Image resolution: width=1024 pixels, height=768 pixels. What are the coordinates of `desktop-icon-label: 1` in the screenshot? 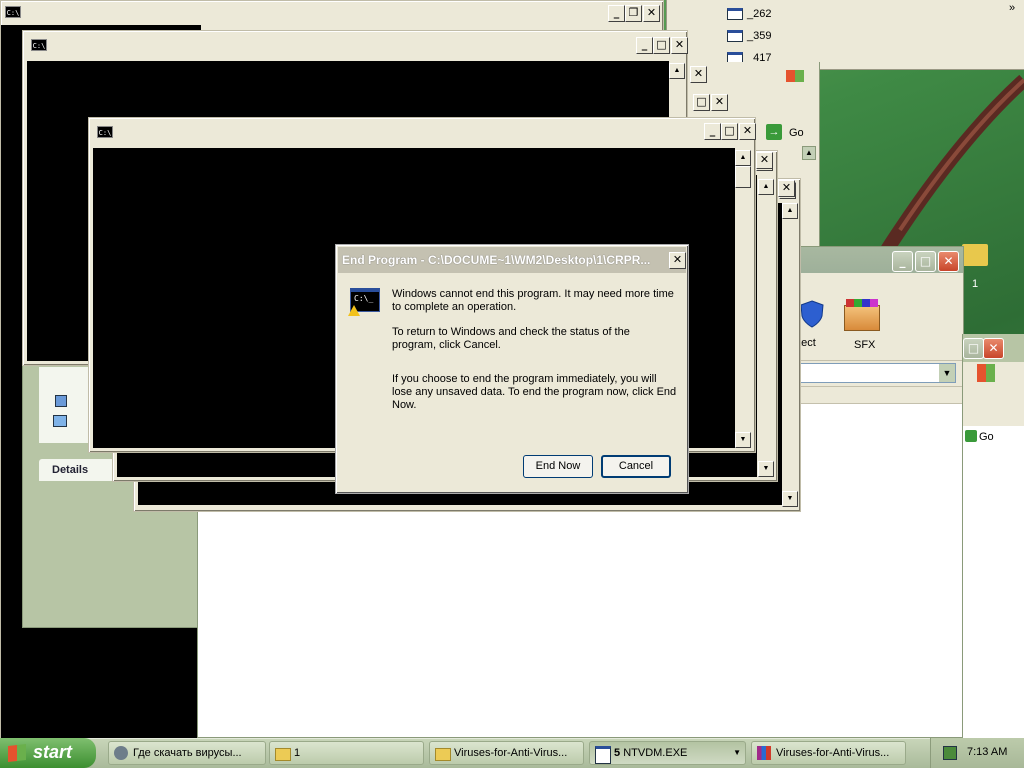 It's located at (975, 284).